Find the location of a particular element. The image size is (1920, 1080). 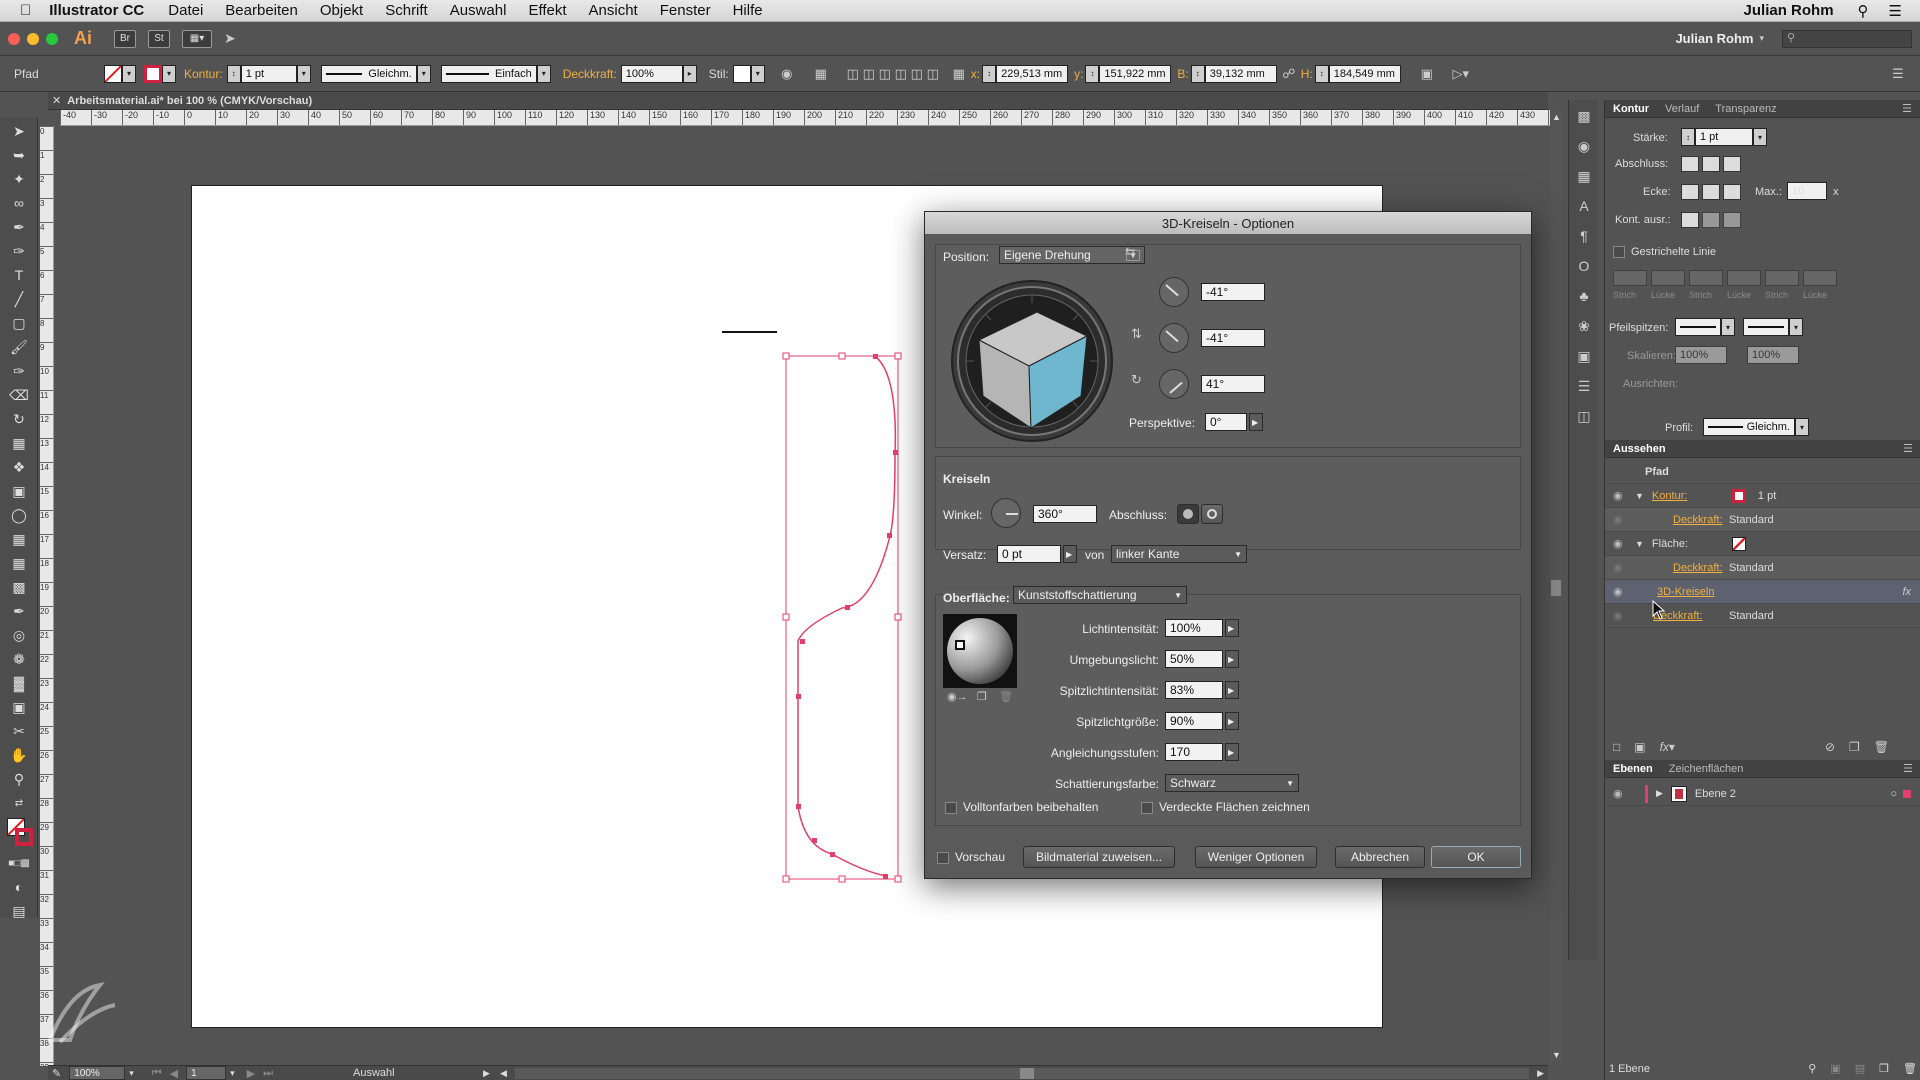

swap-fill-stroke-icon: ⇄ is located at coordinates (19, 803).